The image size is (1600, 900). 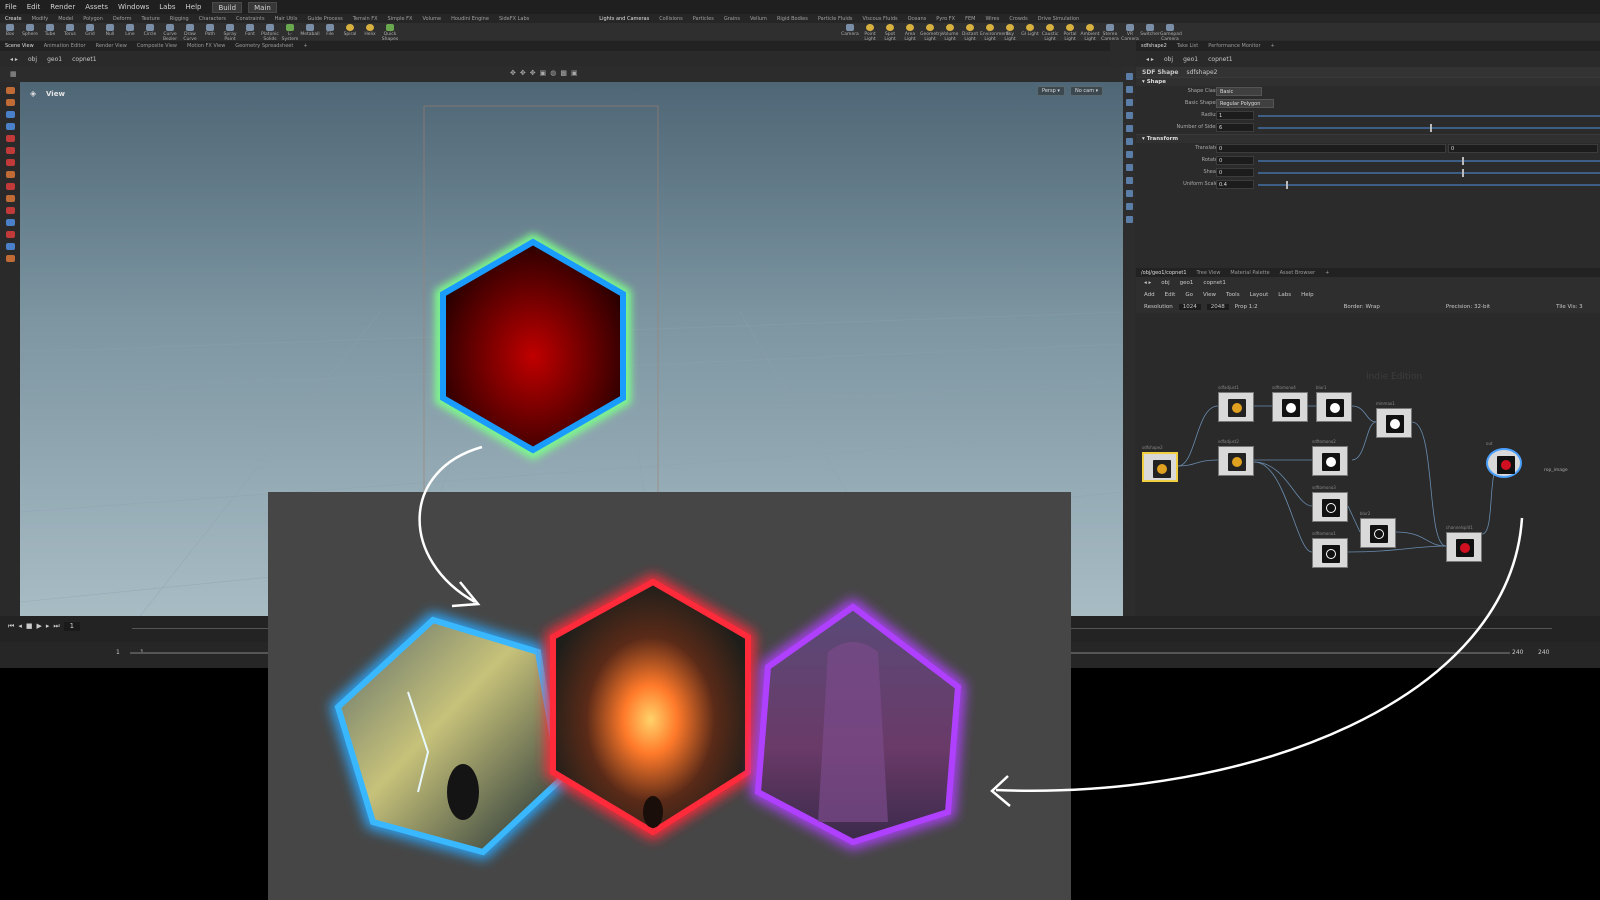 What do you see at coordinates (671, 19) in the screenshot?
I see `shelf-tab: Collisions` at bounding box center [671, 19].